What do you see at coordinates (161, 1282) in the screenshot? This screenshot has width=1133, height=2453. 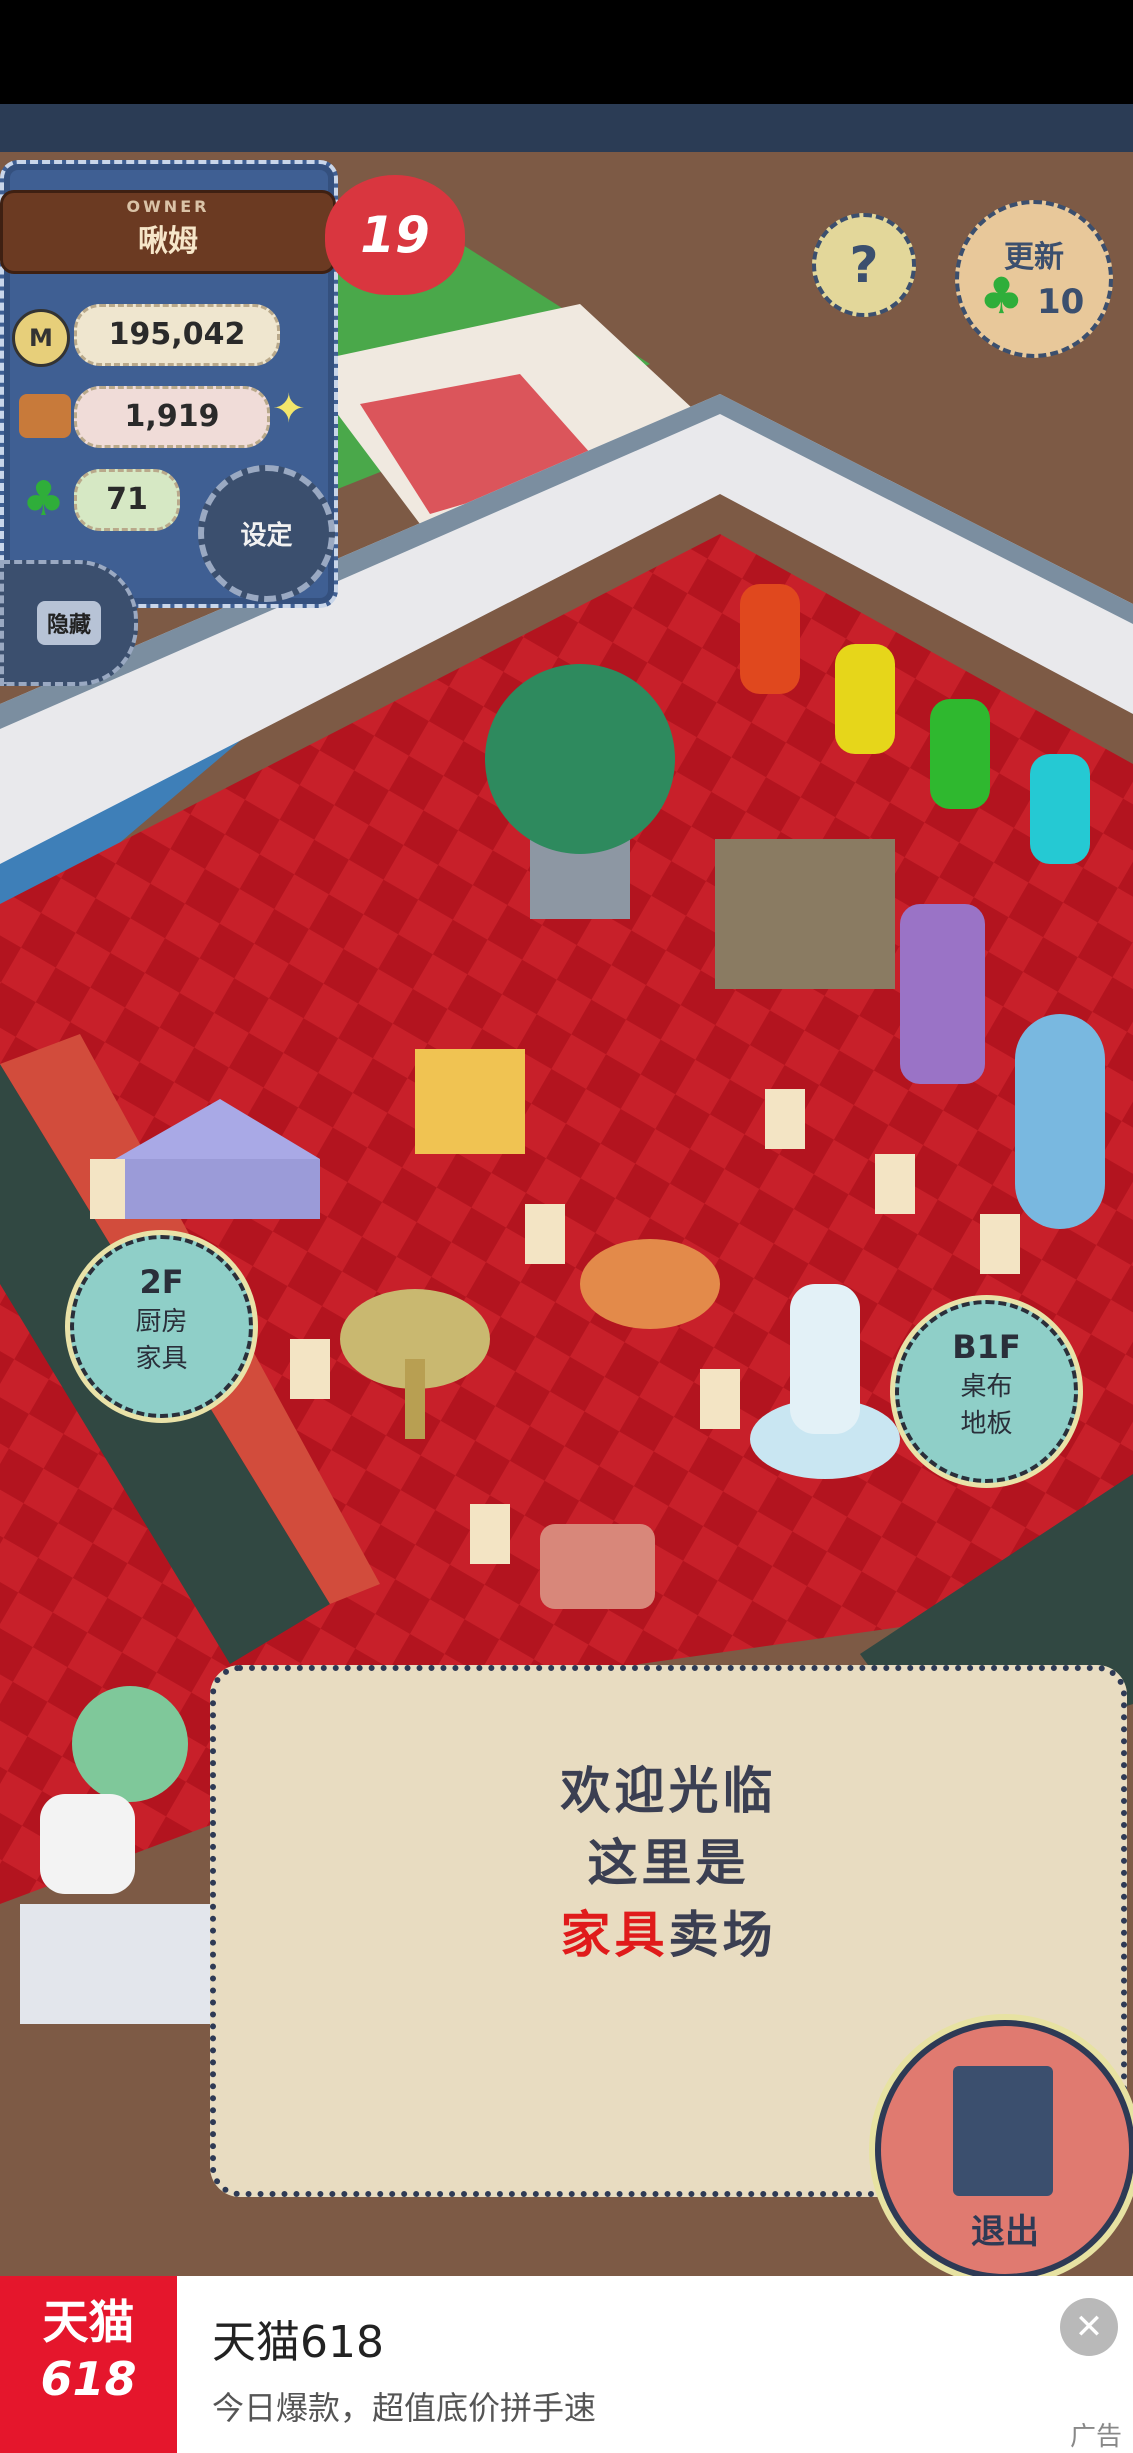 I see `floor-up-label: 2F` at bounding box center [161, 1282].